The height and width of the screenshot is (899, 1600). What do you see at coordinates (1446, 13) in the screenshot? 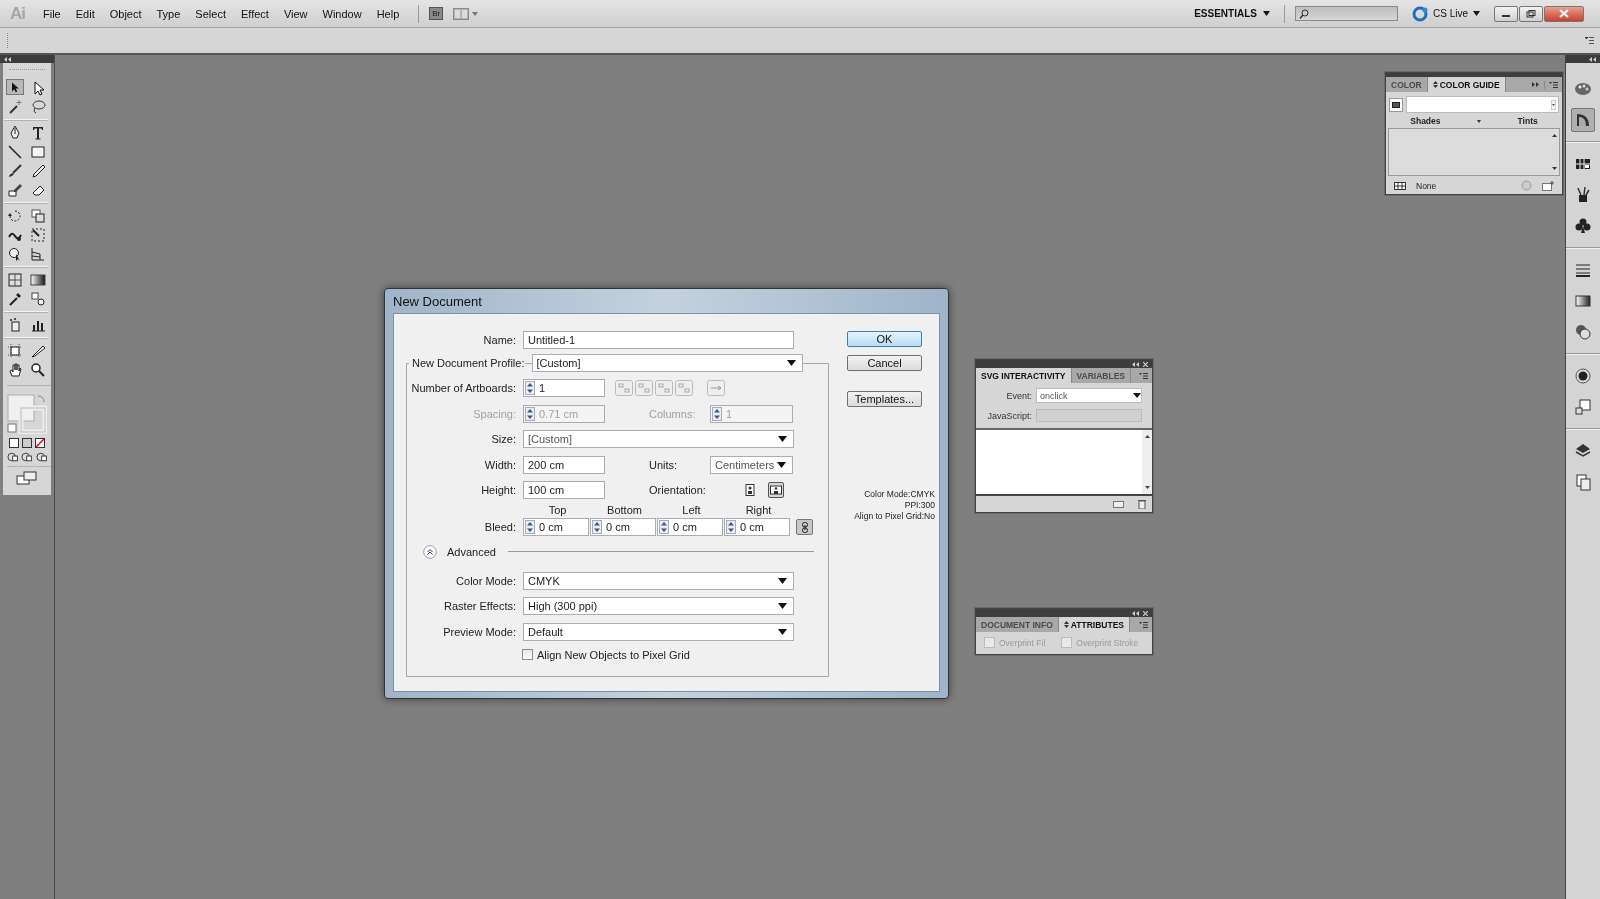
I see `cs-live-button: CS Live` at bounding box center [1446, 13].